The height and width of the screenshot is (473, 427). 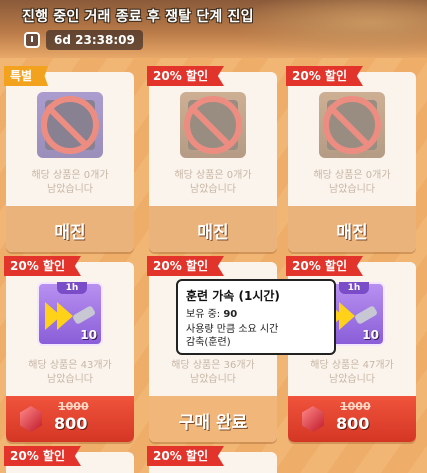 What do you see at coordinates (213, 419) in the screenshot?
I see `purchased-button: 구매 완료` at bounding box center [213, 419].